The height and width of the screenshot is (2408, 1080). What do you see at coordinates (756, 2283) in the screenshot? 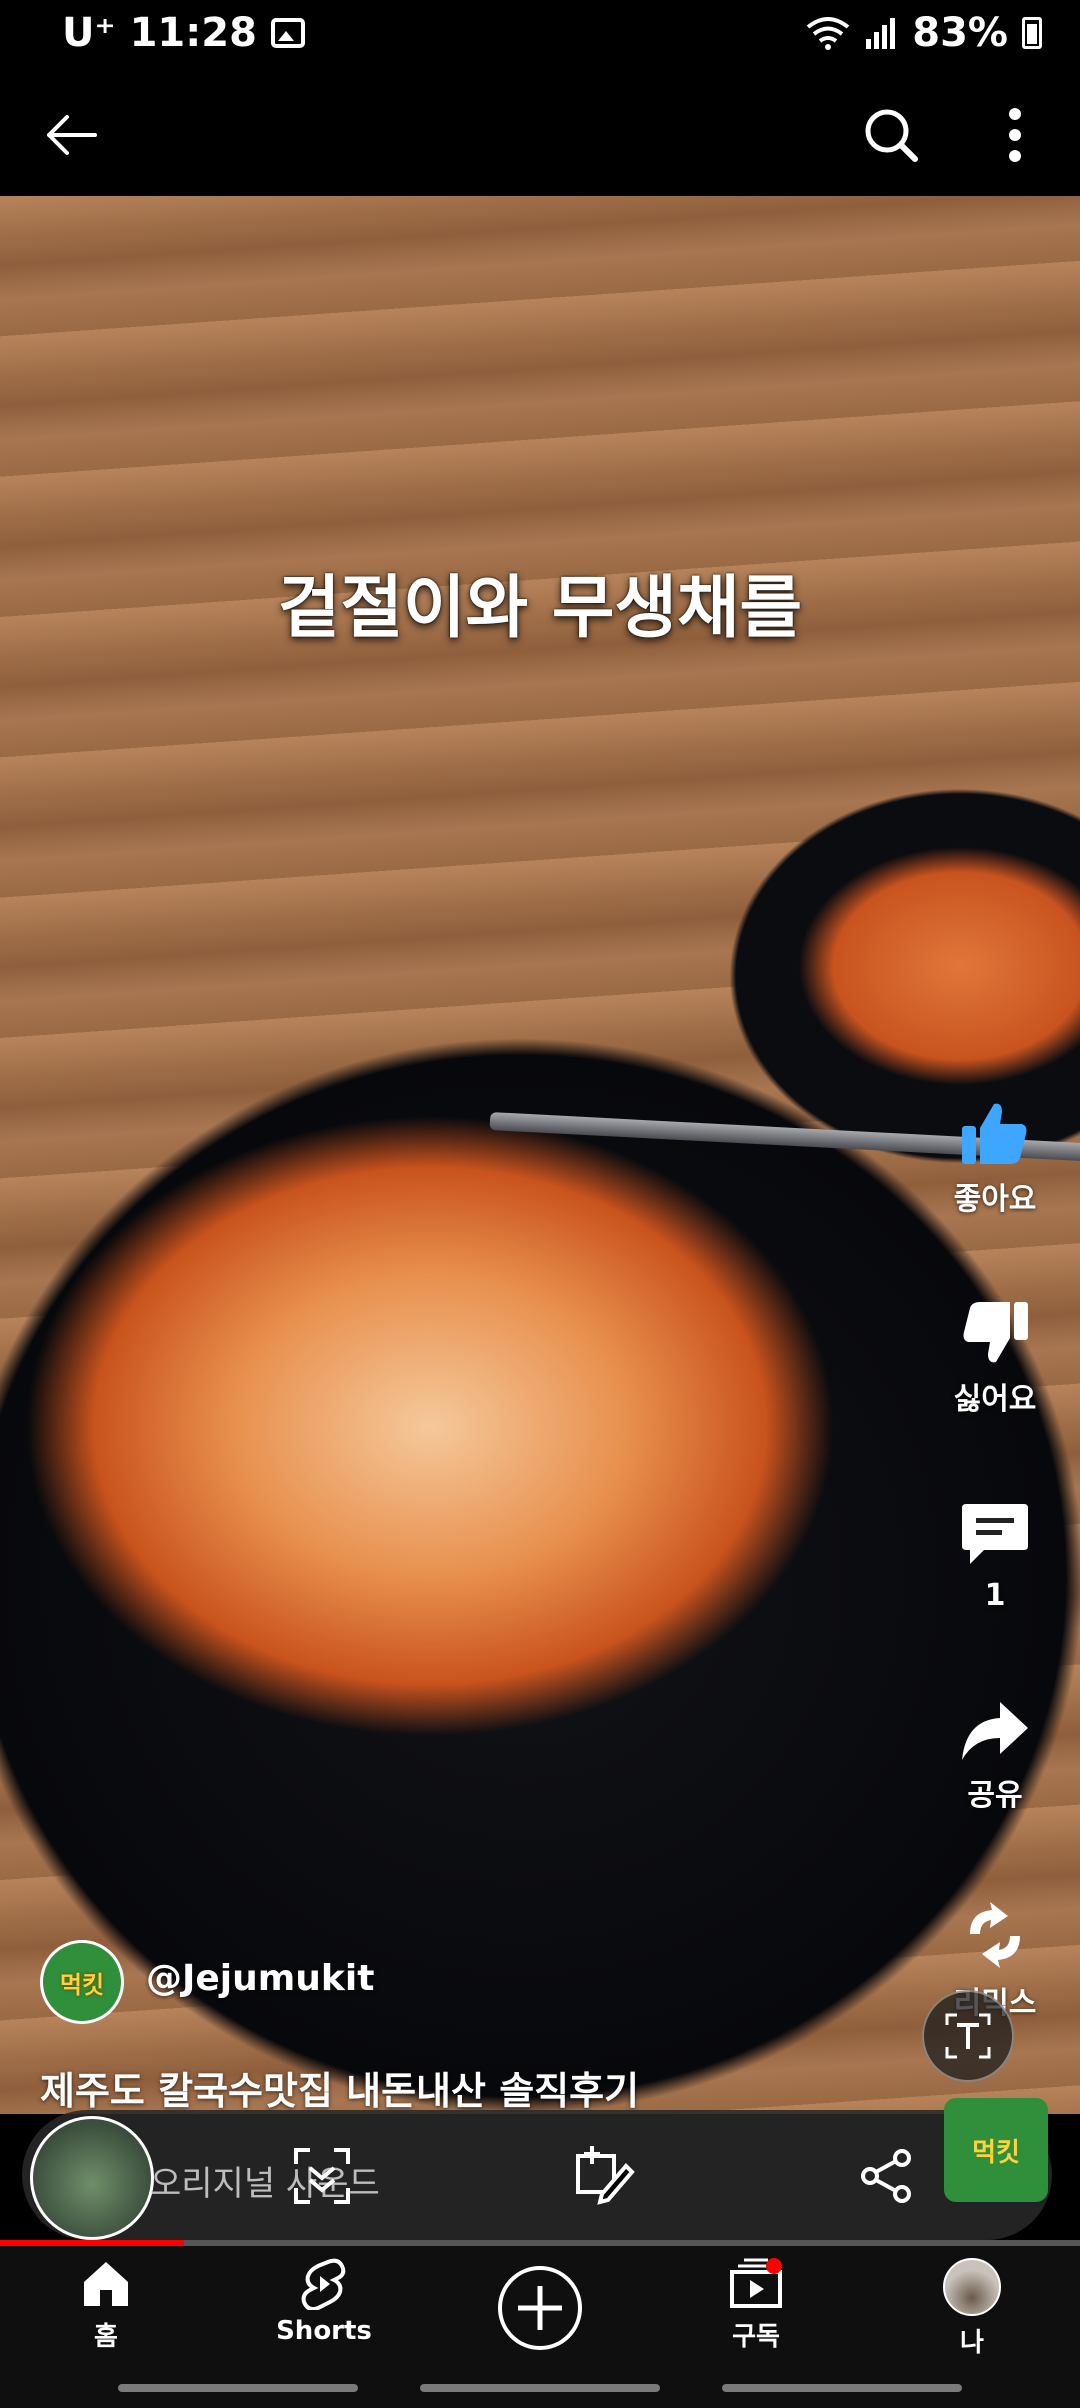
I see `subscriptions-icon` at bounding box center [756, 2283].